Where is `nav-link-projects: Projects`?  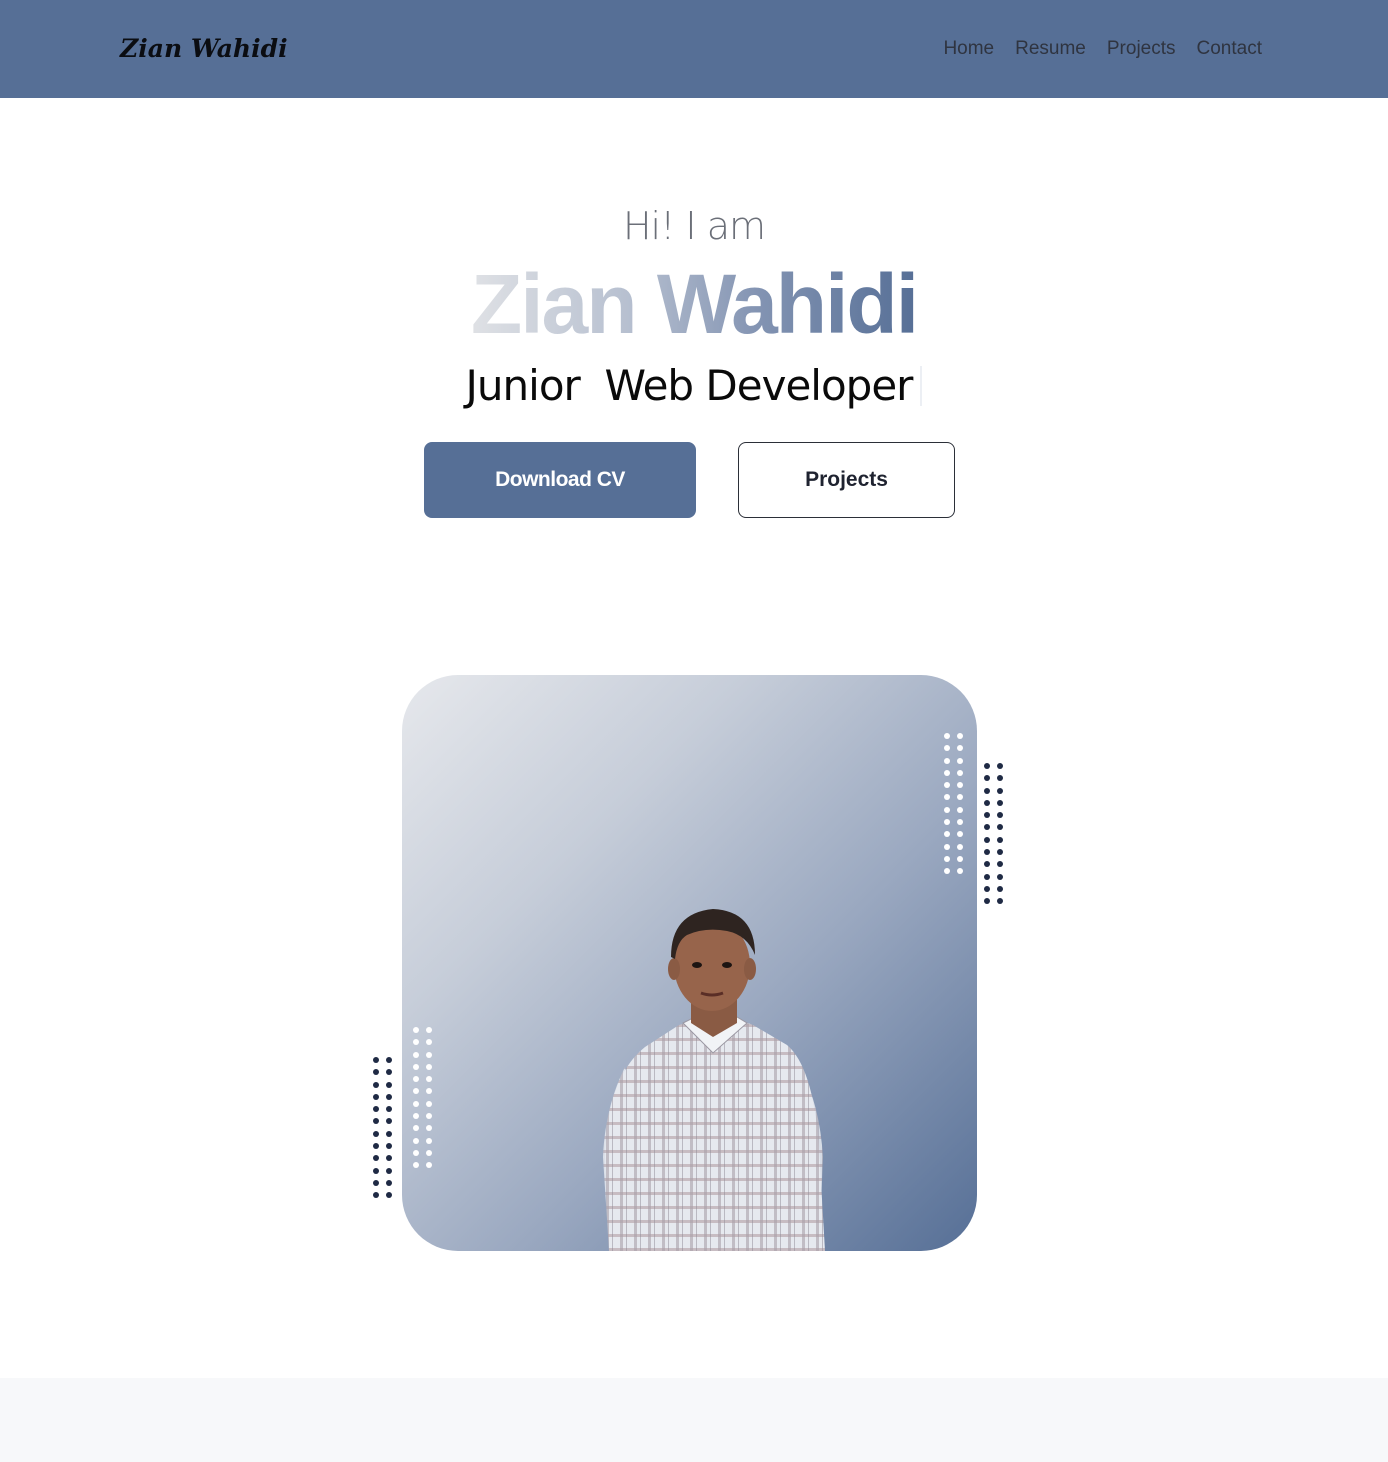
nav-link-projects: Projects is located at coordinates (1141, 49).